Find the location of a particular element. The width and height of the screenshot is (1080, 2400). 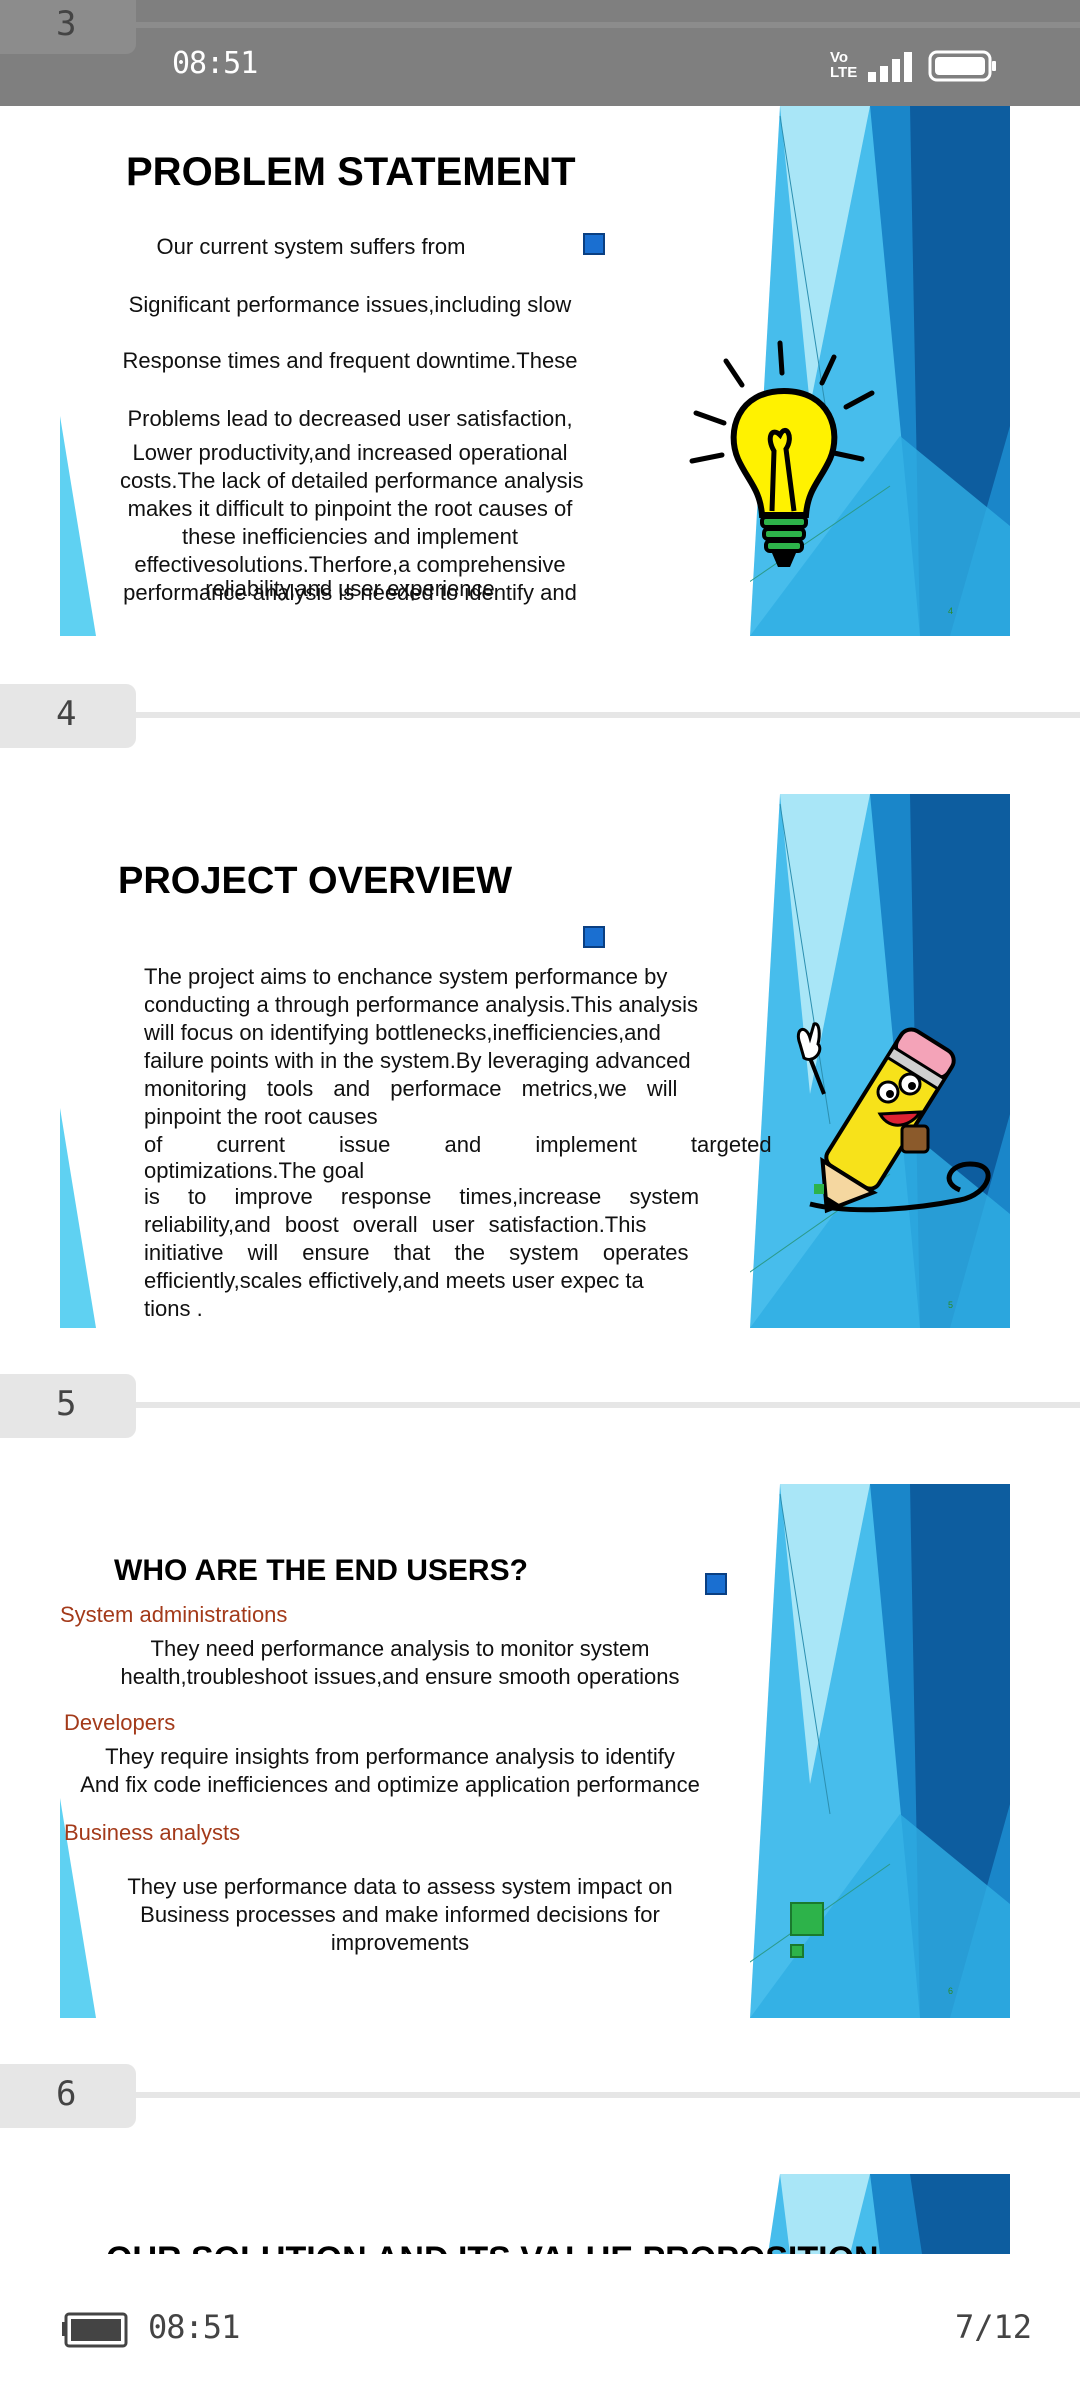

slide-number: 4 is located at coordinates (951, 611).